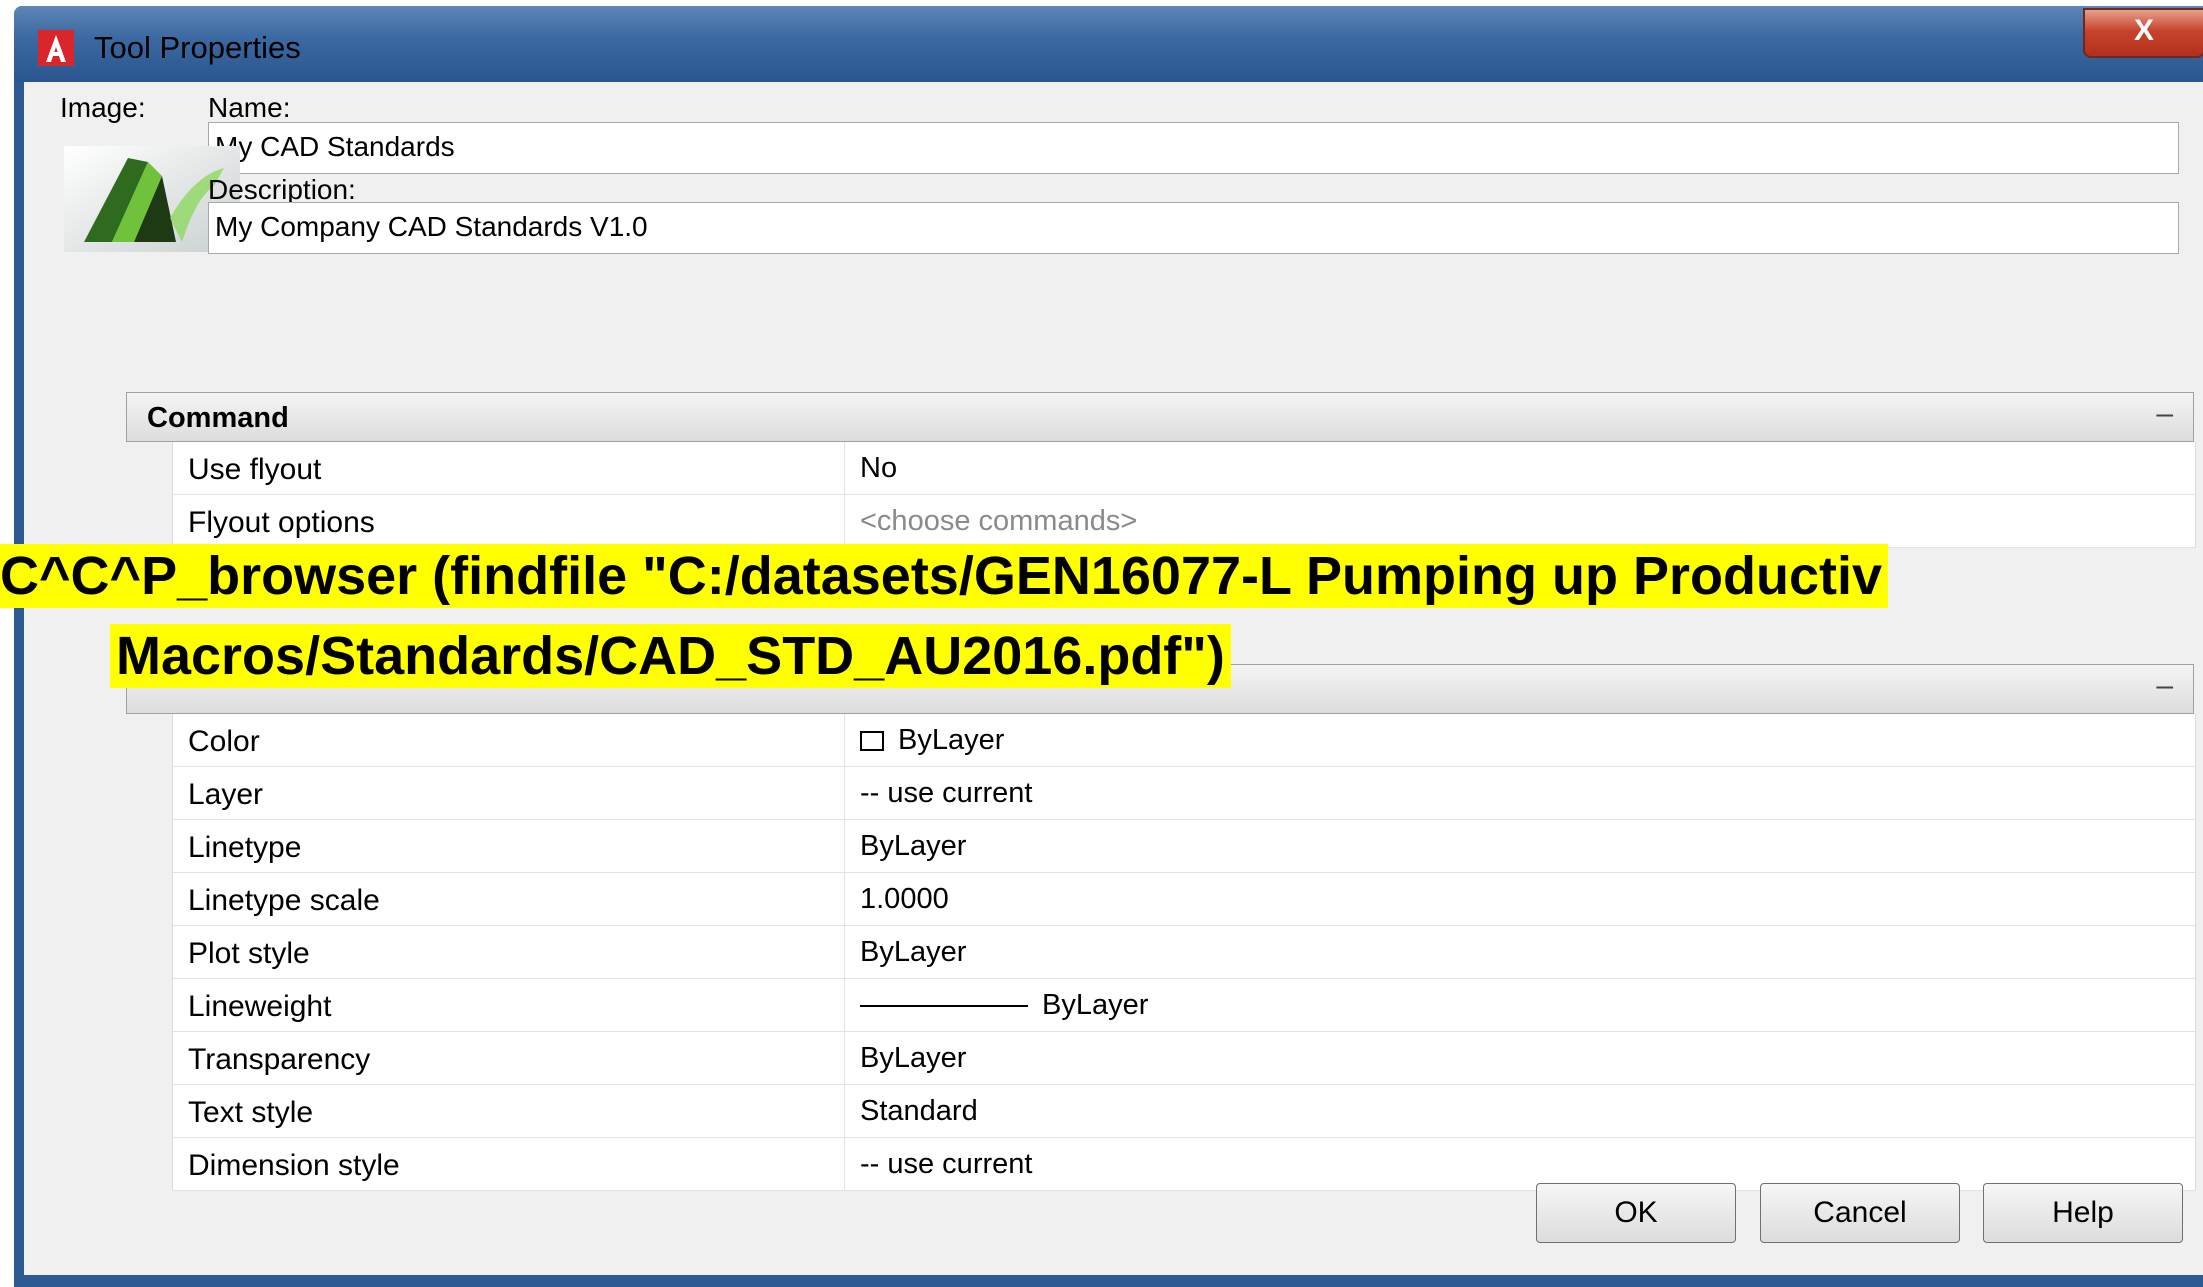 The image size is (2203, 1287). What do you see at coordinates (878, 468) in the screenshot?
I see `property-value: No` at bounding box center [878, 468].